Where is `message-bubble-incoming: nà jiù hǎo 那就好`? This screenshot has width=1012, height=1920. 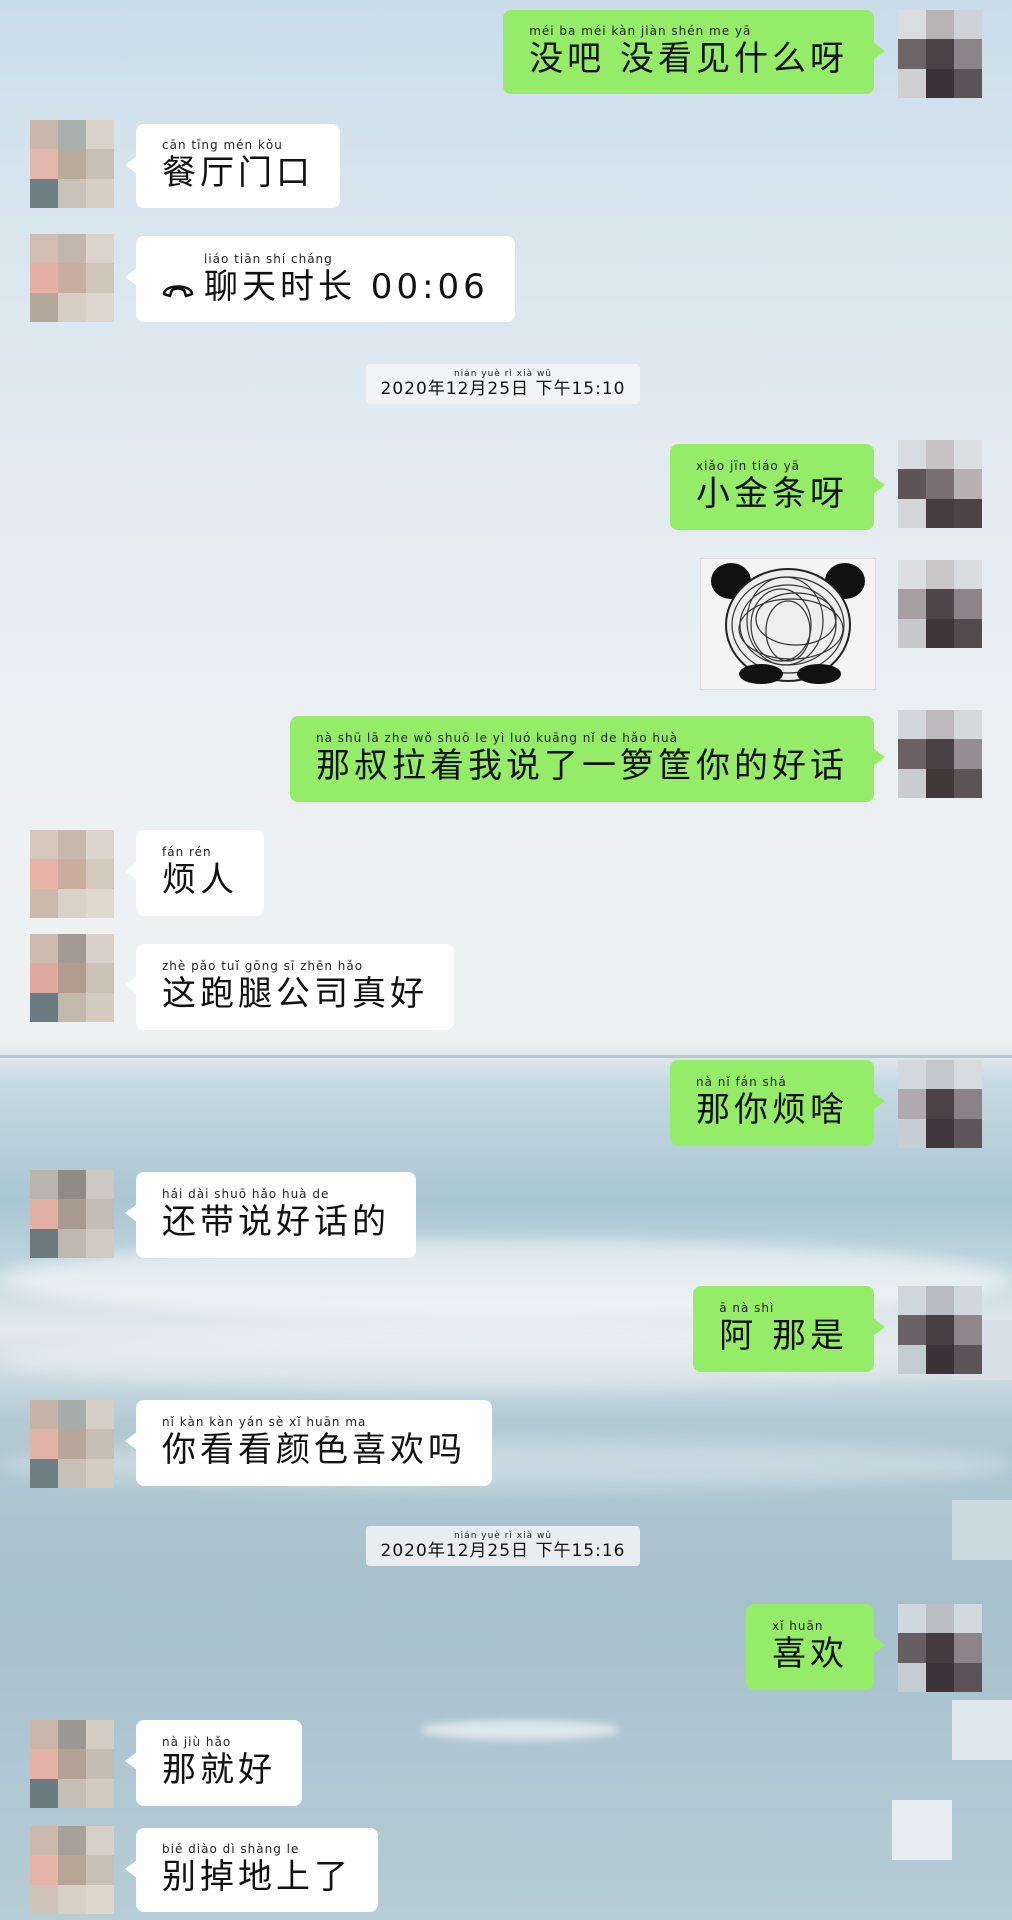 message-bubble-incoming: nà jiù hǎo 那就好 is located at coordinates (213, 1763).